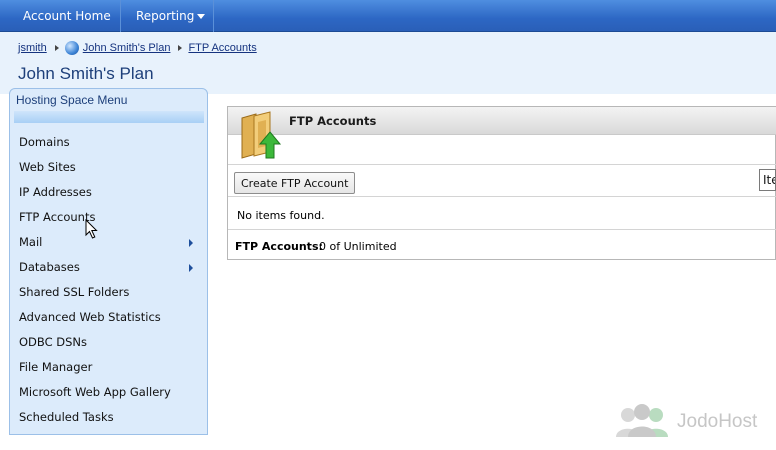 The image size is (776, 450). I want to click on top-nav-bar: Account Home Reporting, so click(388, 16).